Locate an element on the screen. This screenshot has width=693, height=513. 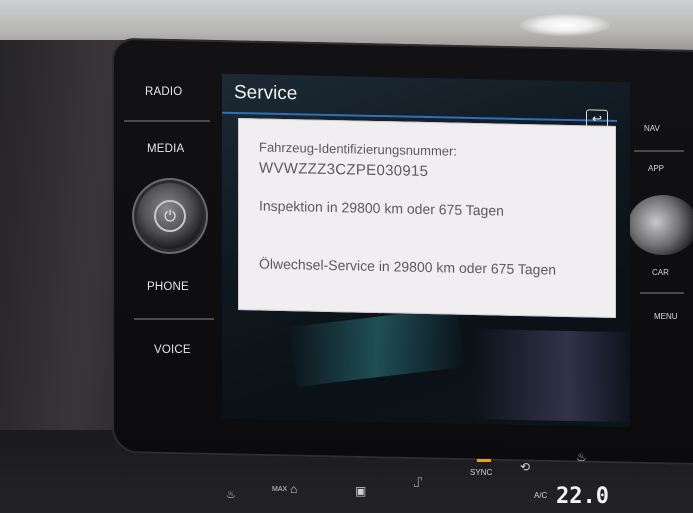
power-icon: ⏻ is located at coordinates (170, 216).